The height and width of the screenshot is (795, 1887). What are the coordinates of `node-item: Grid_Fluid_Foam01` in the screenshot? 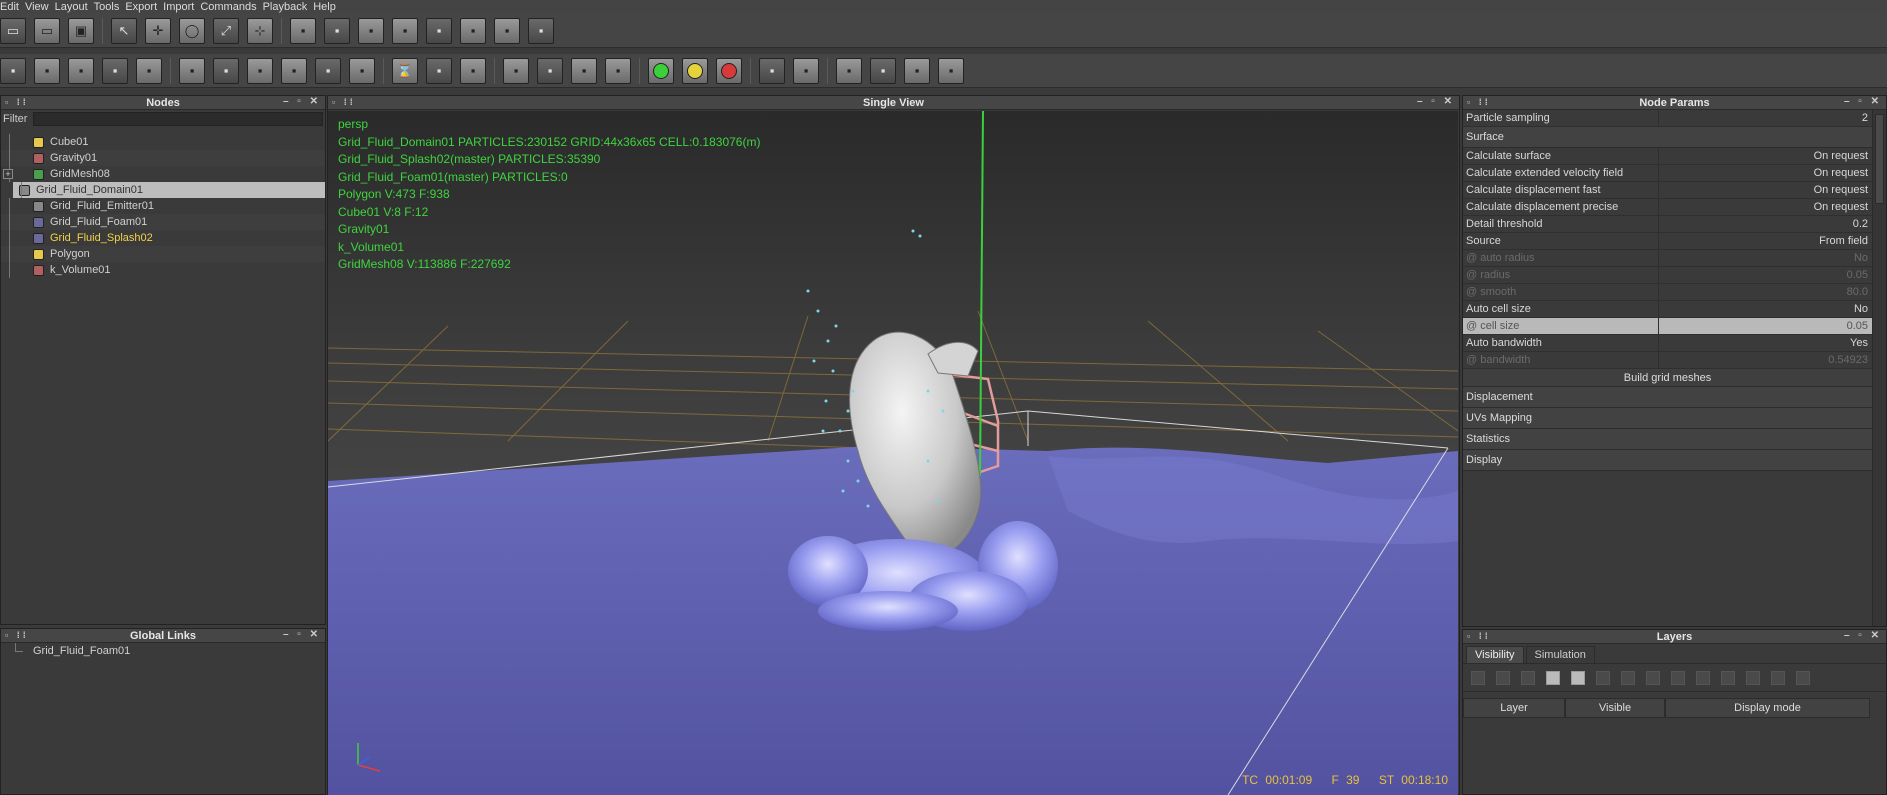 It's located at (163, 222).